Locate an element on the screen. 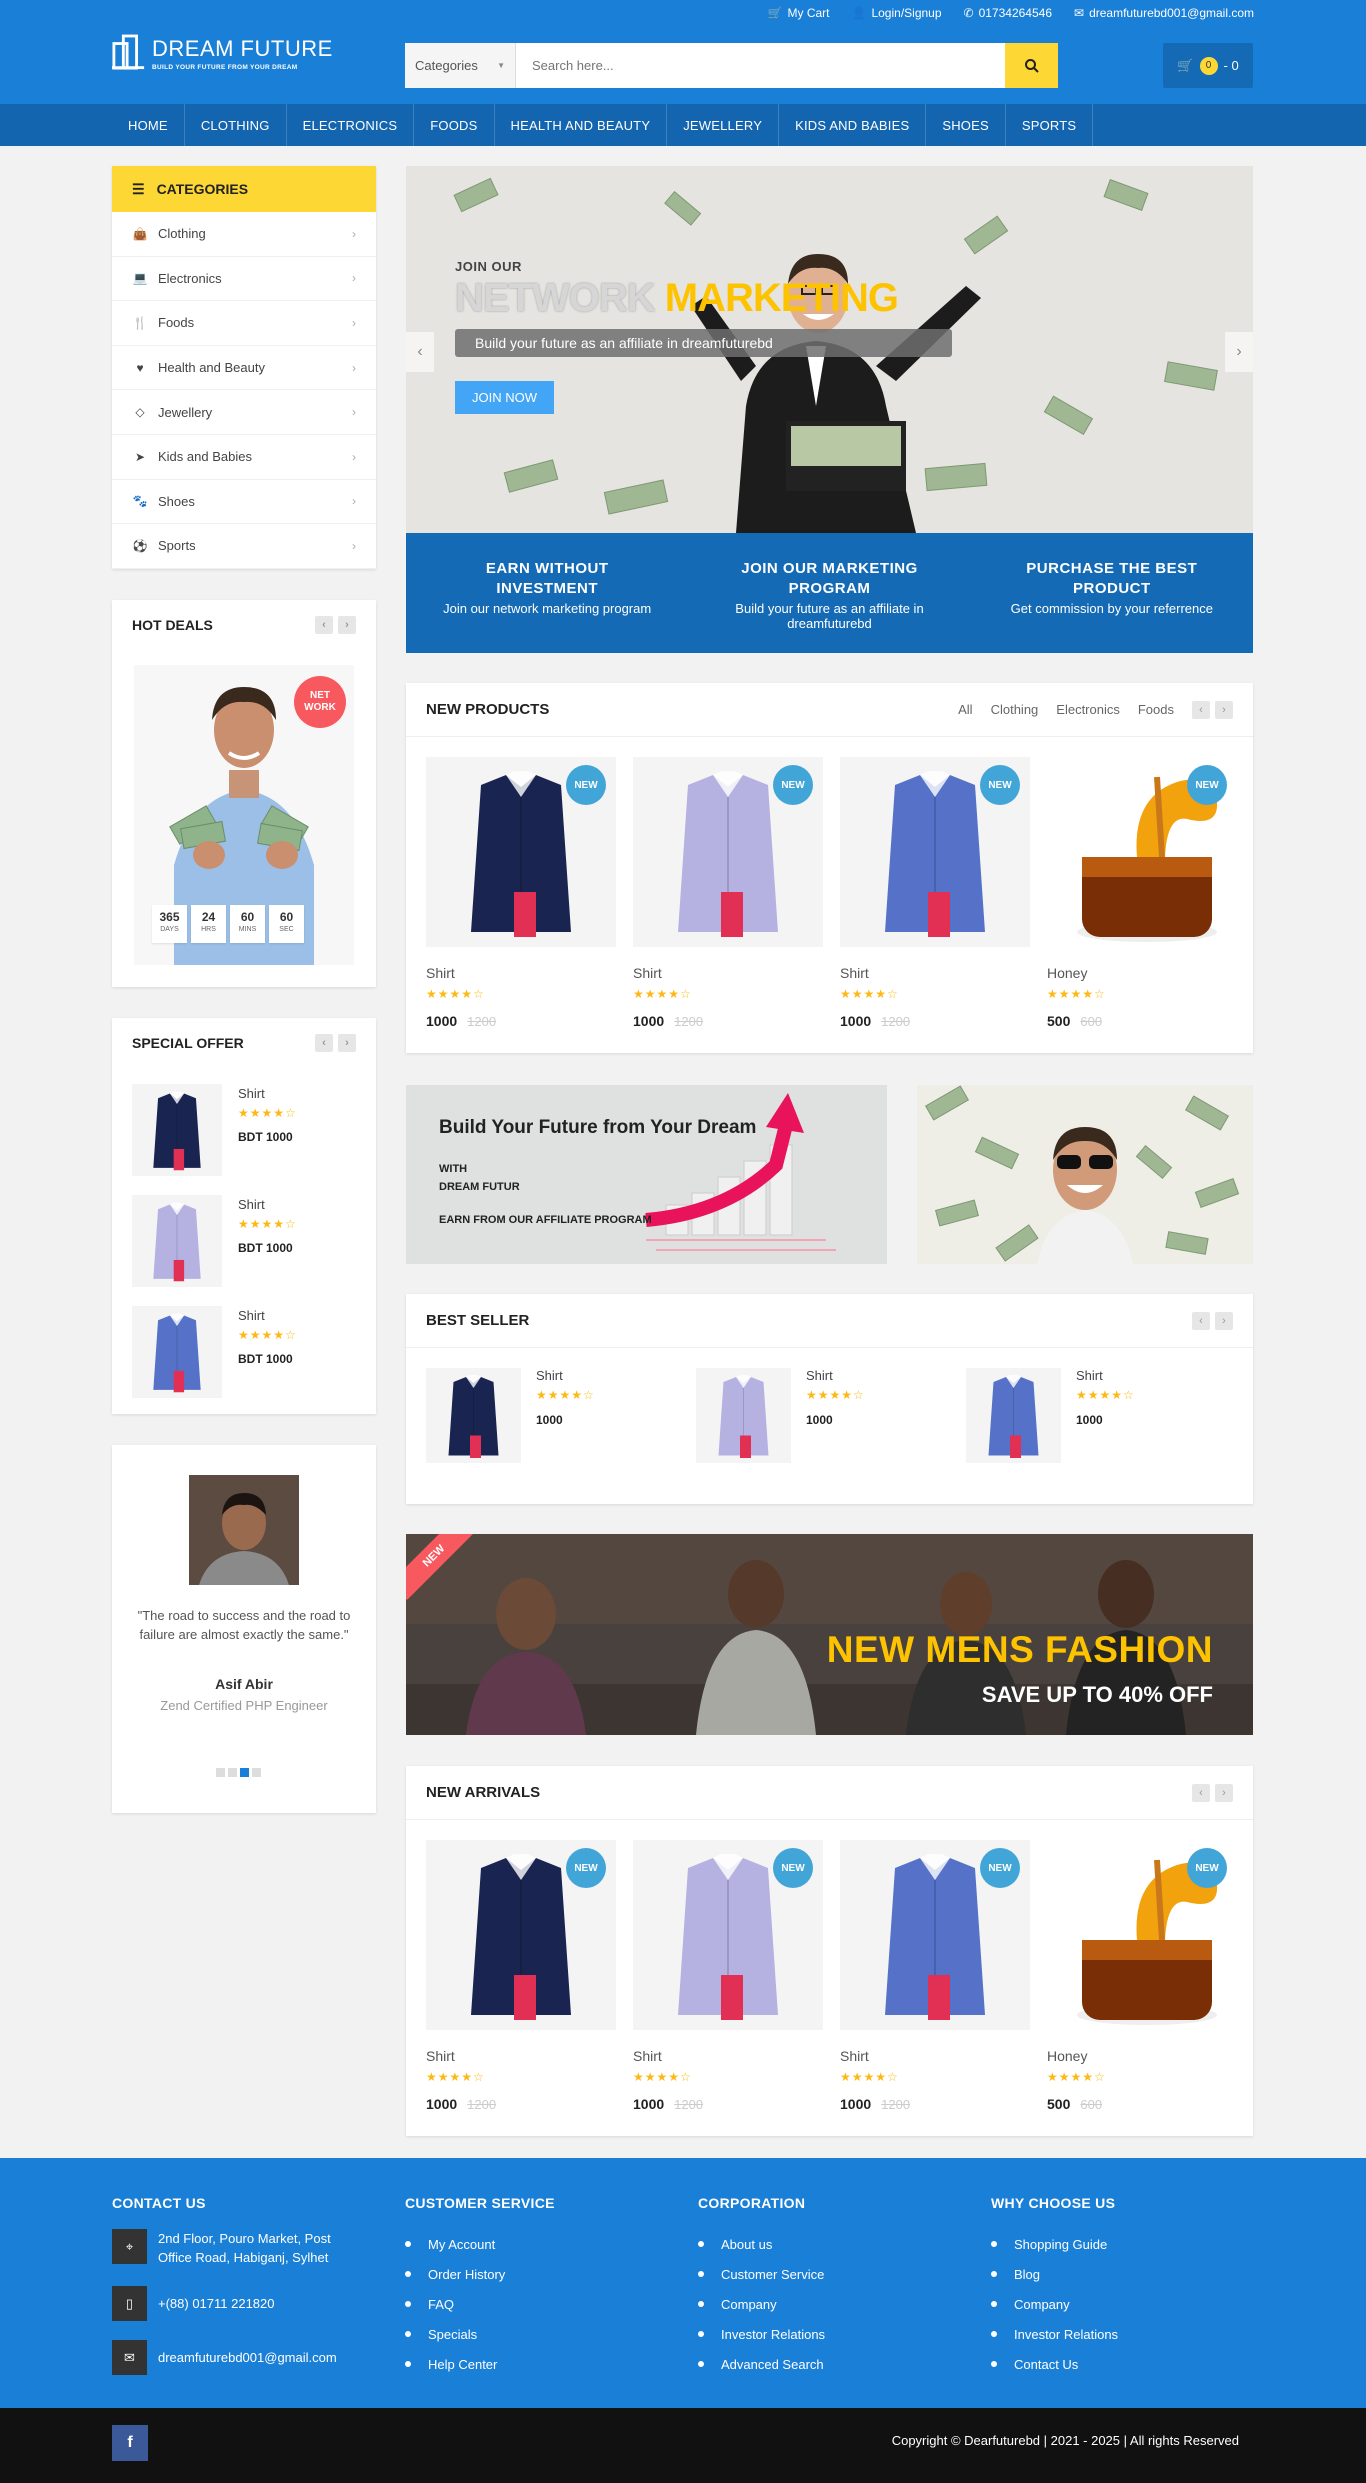 The width and height of the screenshot is (1366, 2483). footer-link-order-history: Order History is located at coordinates (480, 2274).